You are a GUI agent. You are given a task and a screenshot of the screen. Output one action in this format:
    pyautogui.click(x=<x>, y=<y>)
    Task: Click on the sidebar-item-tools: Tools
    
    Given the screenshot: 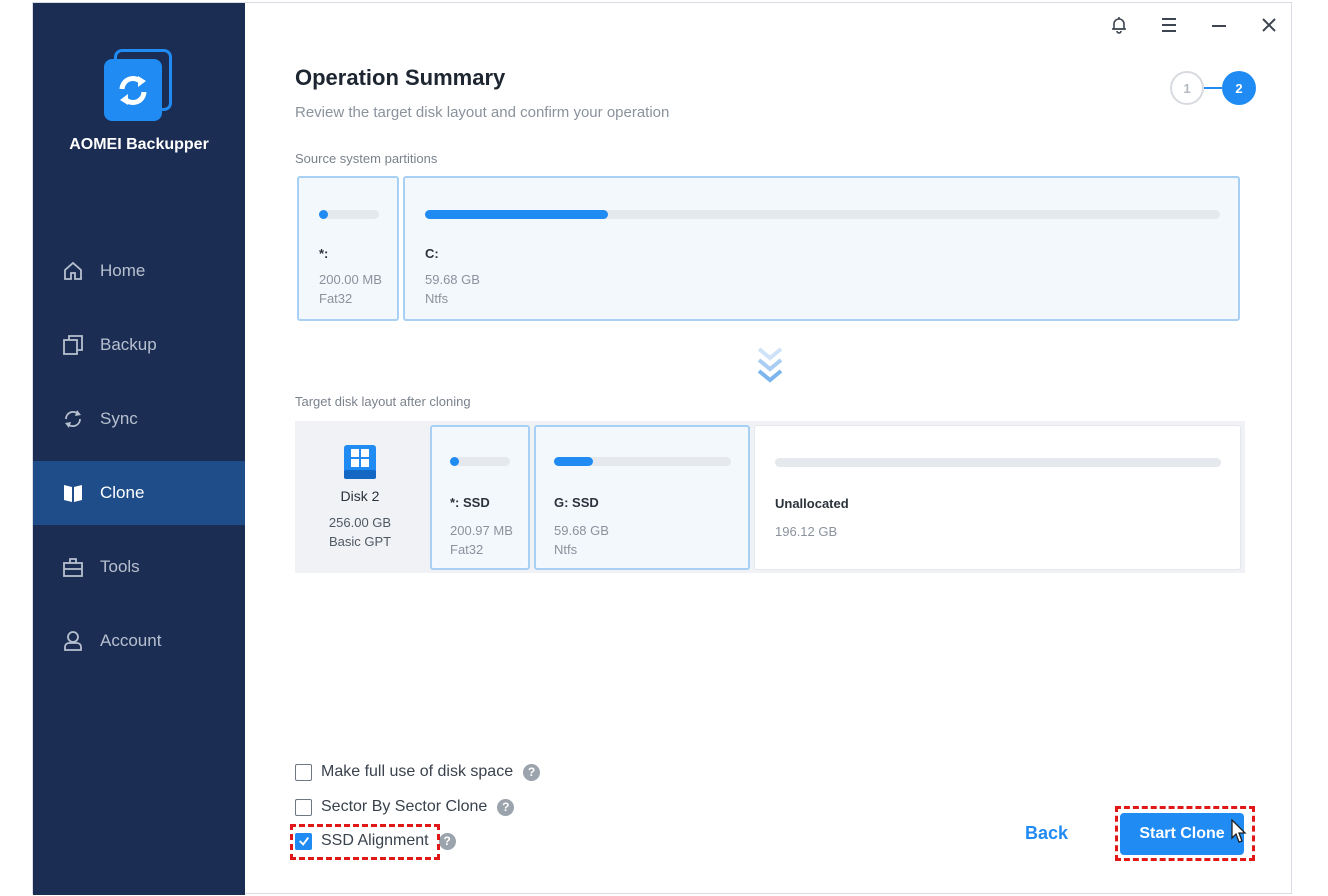 What is the action you would take?
    pyautogui.click(x=139, y=567)
    